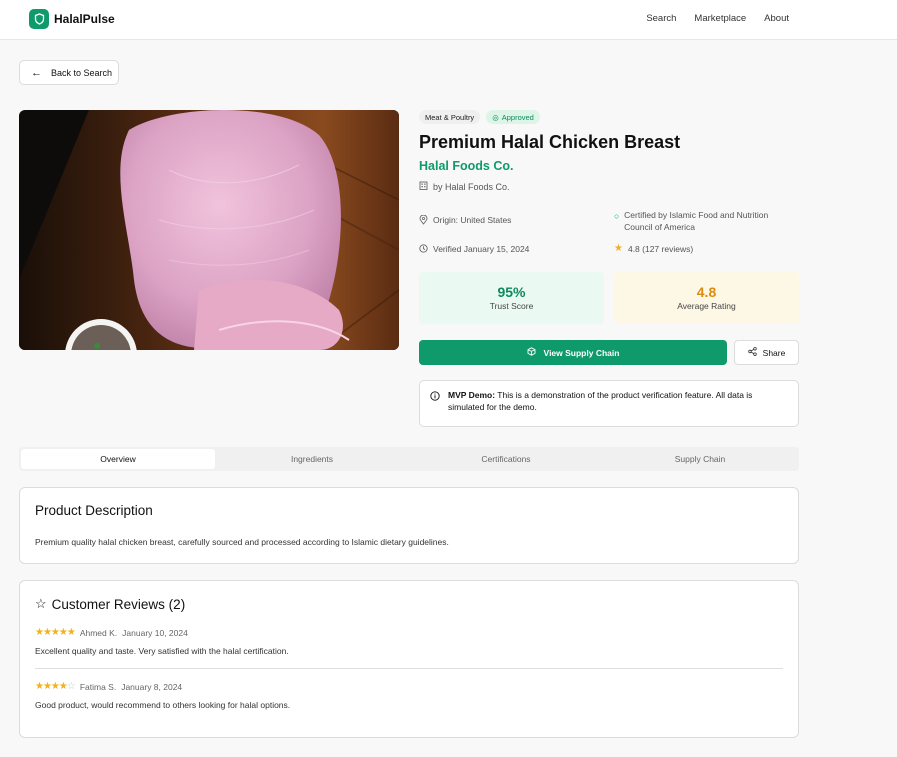  I want to click on clock-icon, so click(423, 250).